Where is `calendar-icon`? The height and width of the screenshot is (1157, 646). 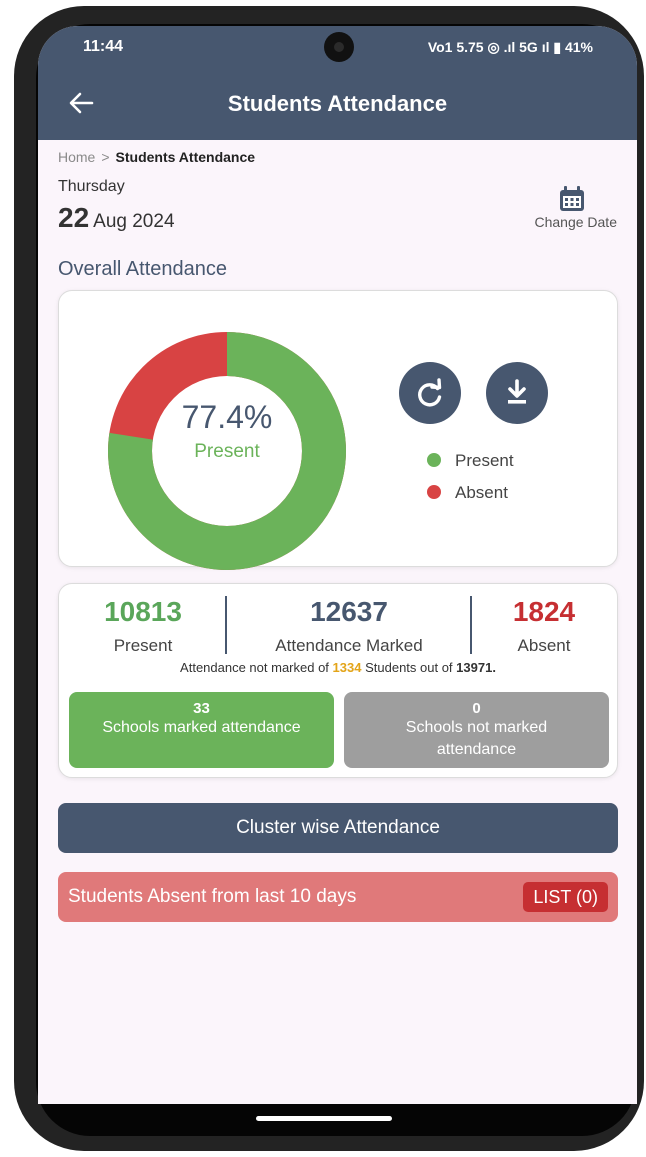 calendar-icon is located at coordinates (572, 199).